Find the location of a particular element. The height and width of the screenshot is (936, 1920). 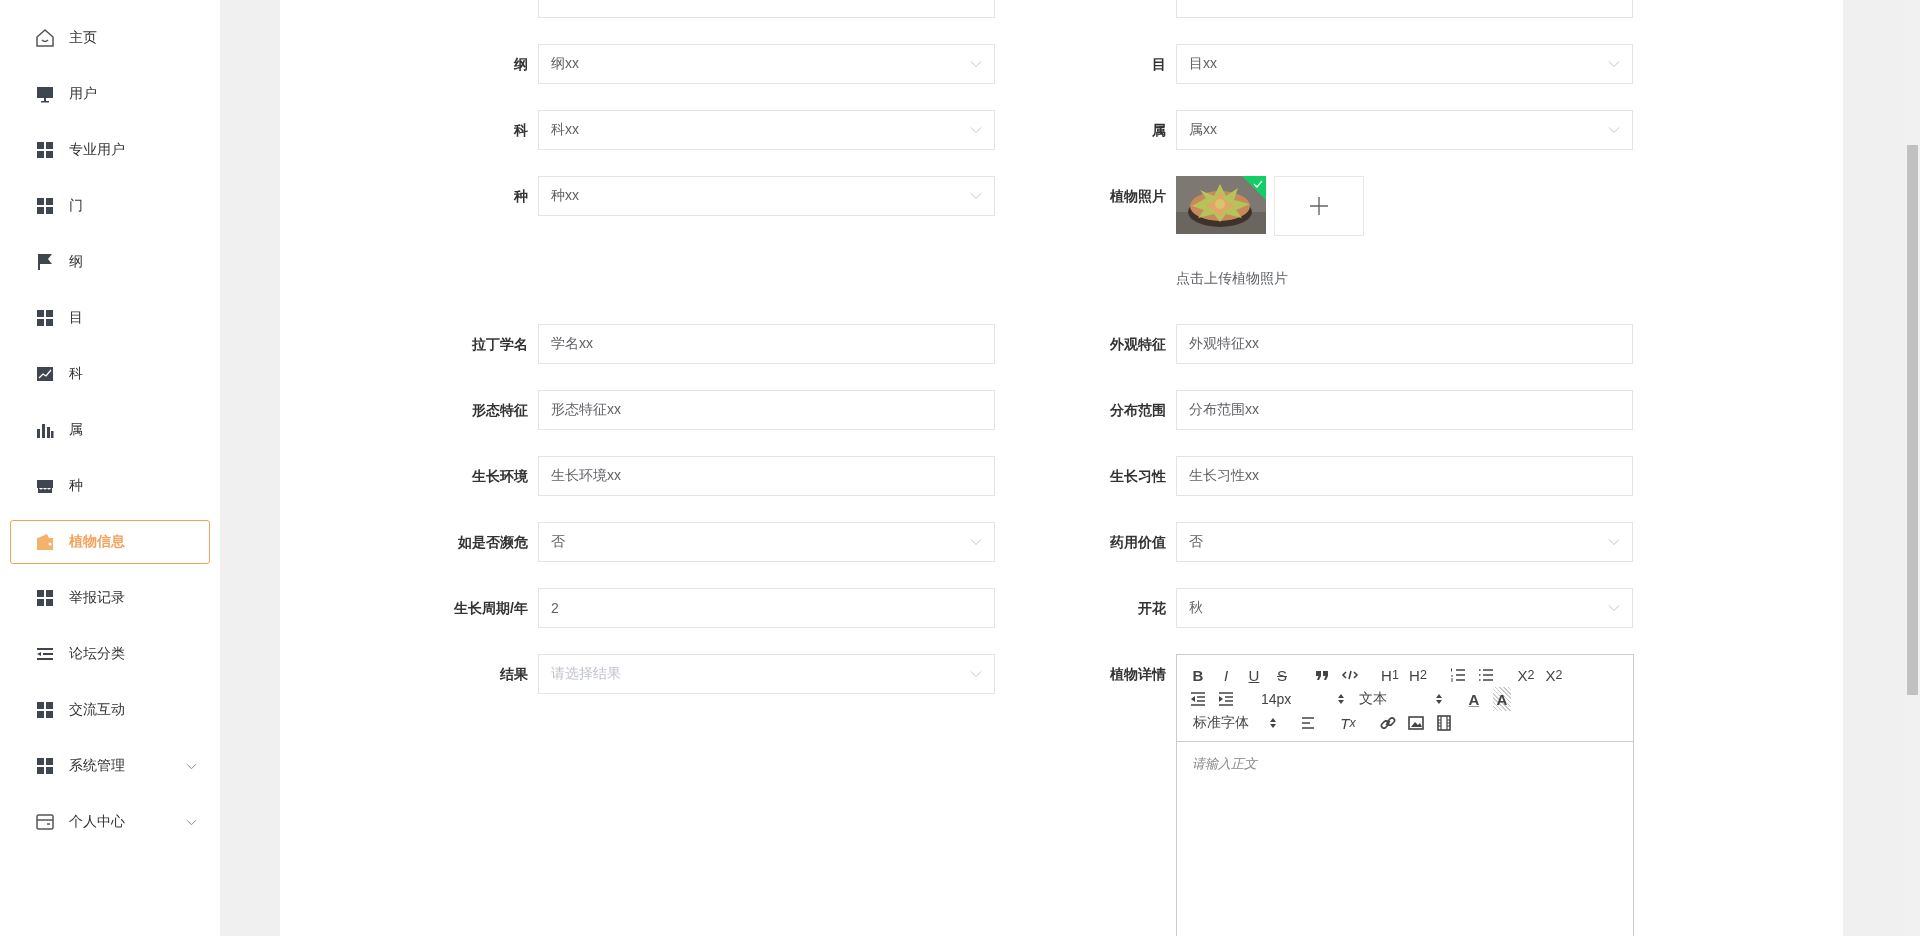

select-field: 目xx is located at coordinates (1404, 64).